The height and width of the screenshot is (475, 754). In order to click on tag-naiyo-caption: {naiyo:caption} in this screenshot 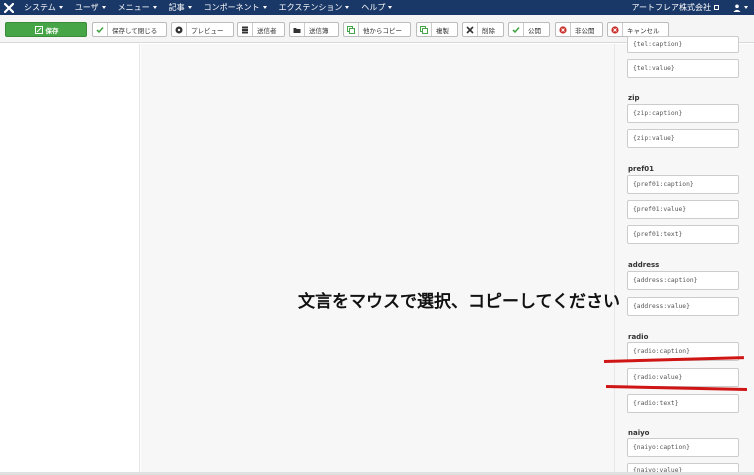, I will do `click(683, 447)`.